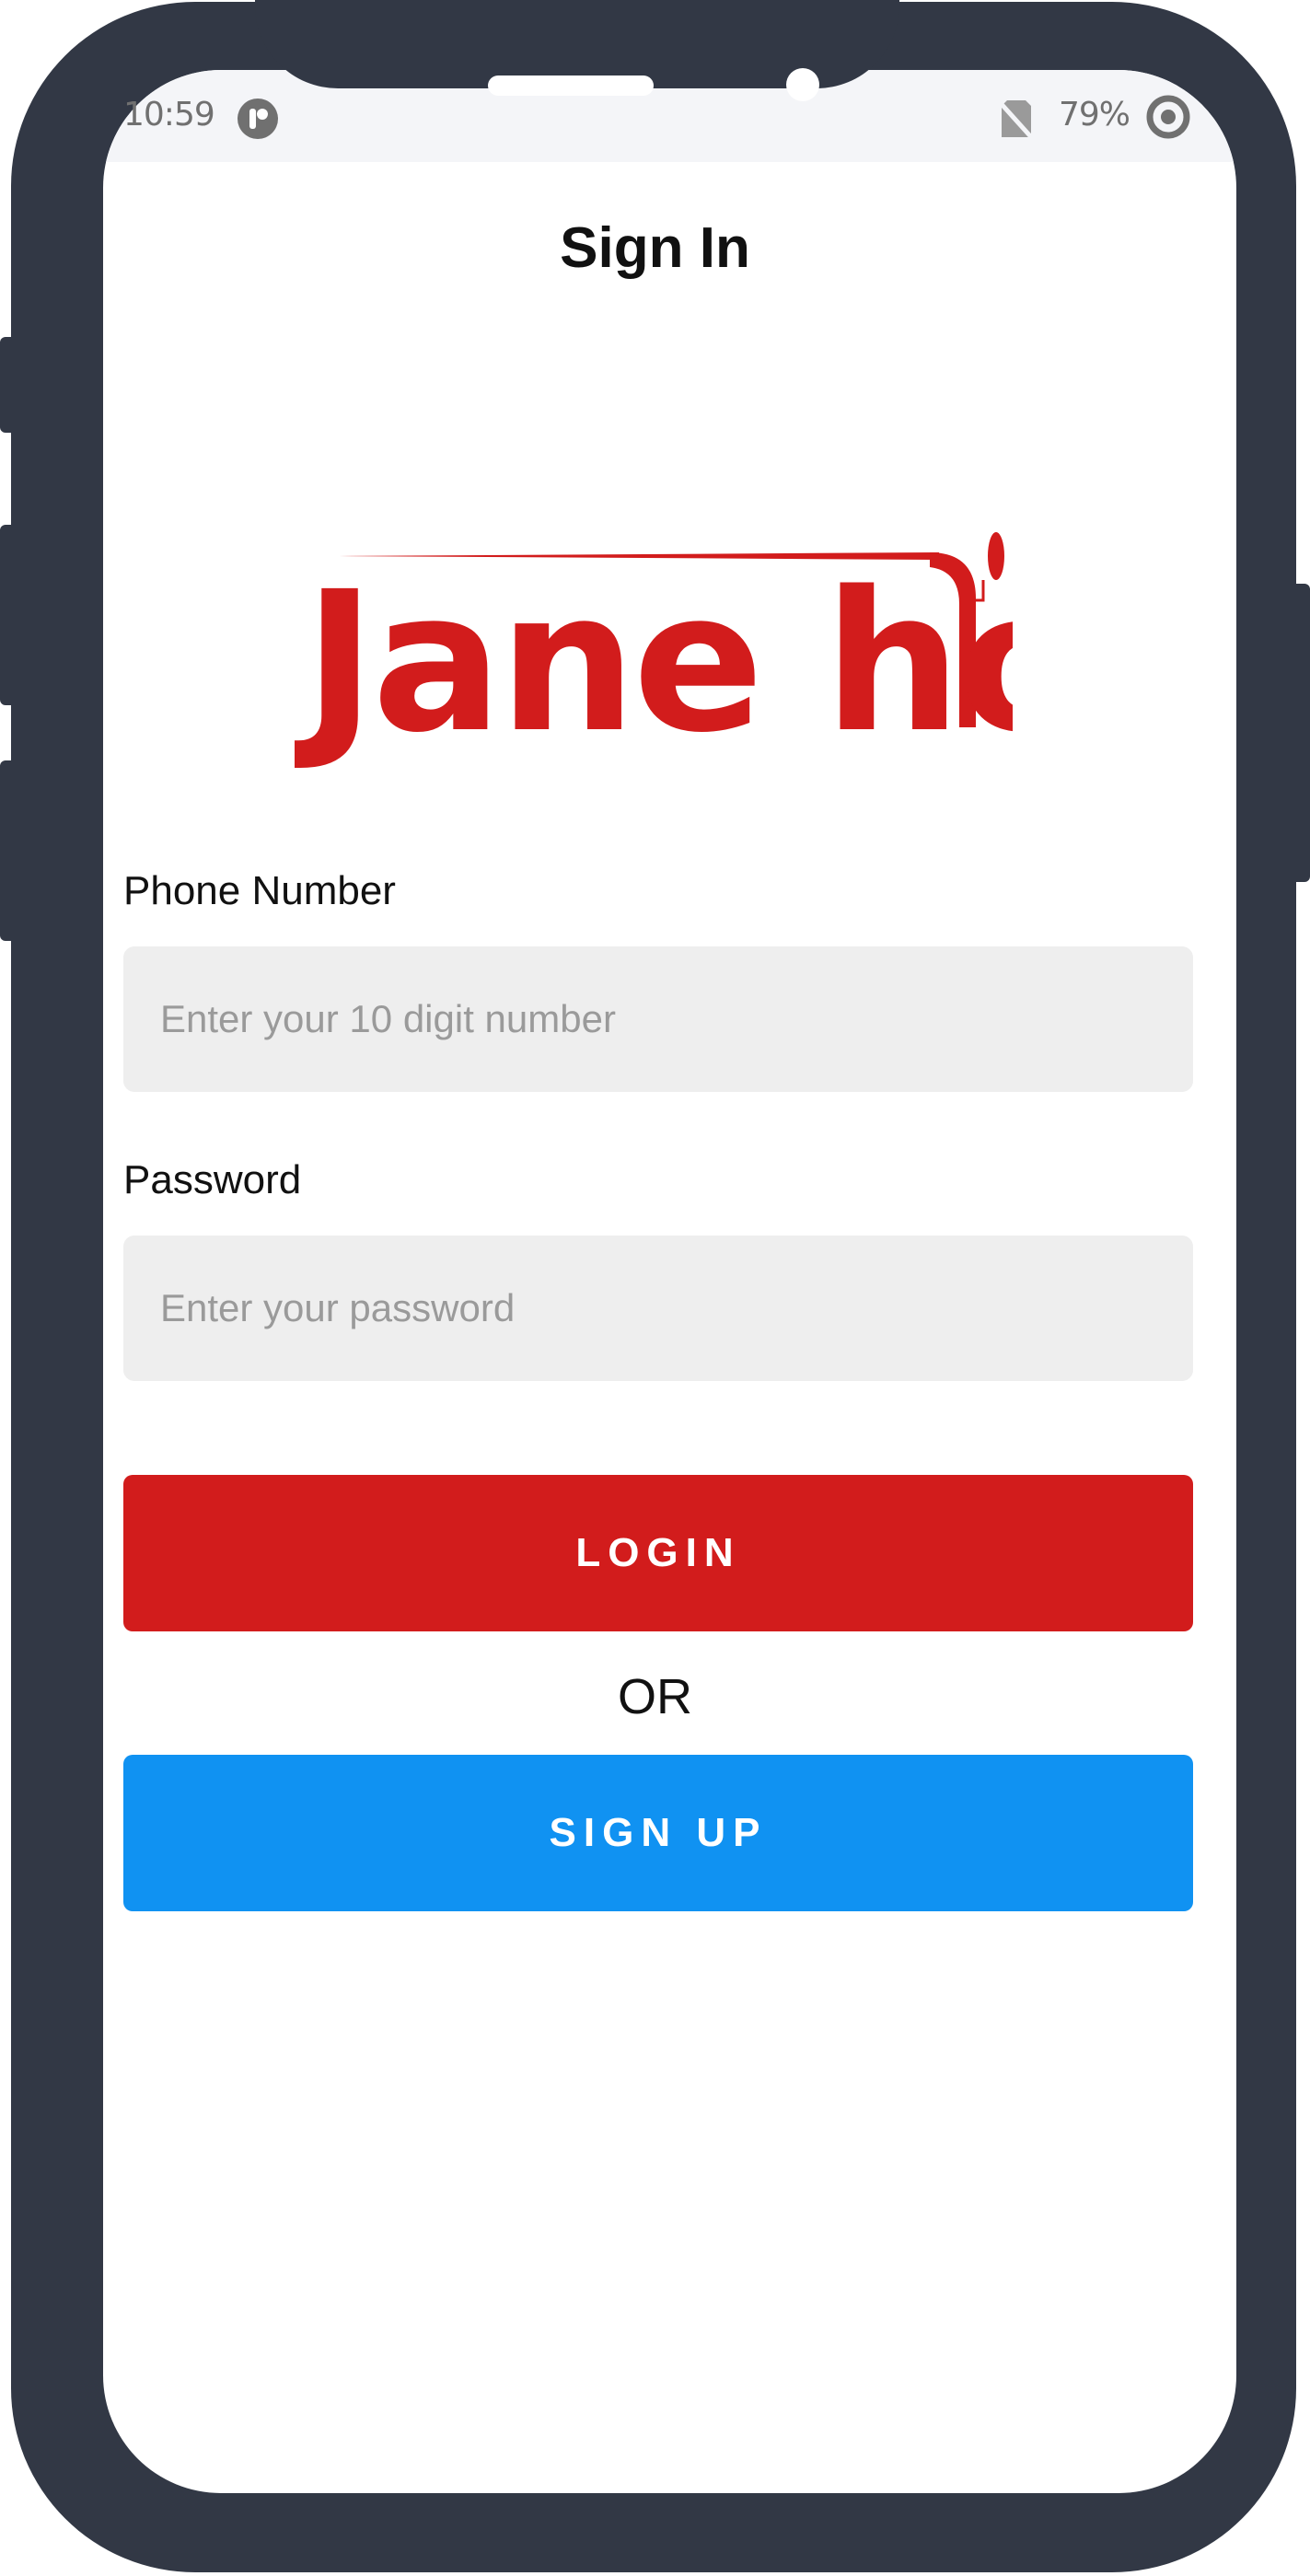 The height and width of the screenshot is (2576, 1310). What do you see at coordinates (655, 1696) in the screenshot?
I see `or-divider-text: OR` at bounding box center [655, 1696].